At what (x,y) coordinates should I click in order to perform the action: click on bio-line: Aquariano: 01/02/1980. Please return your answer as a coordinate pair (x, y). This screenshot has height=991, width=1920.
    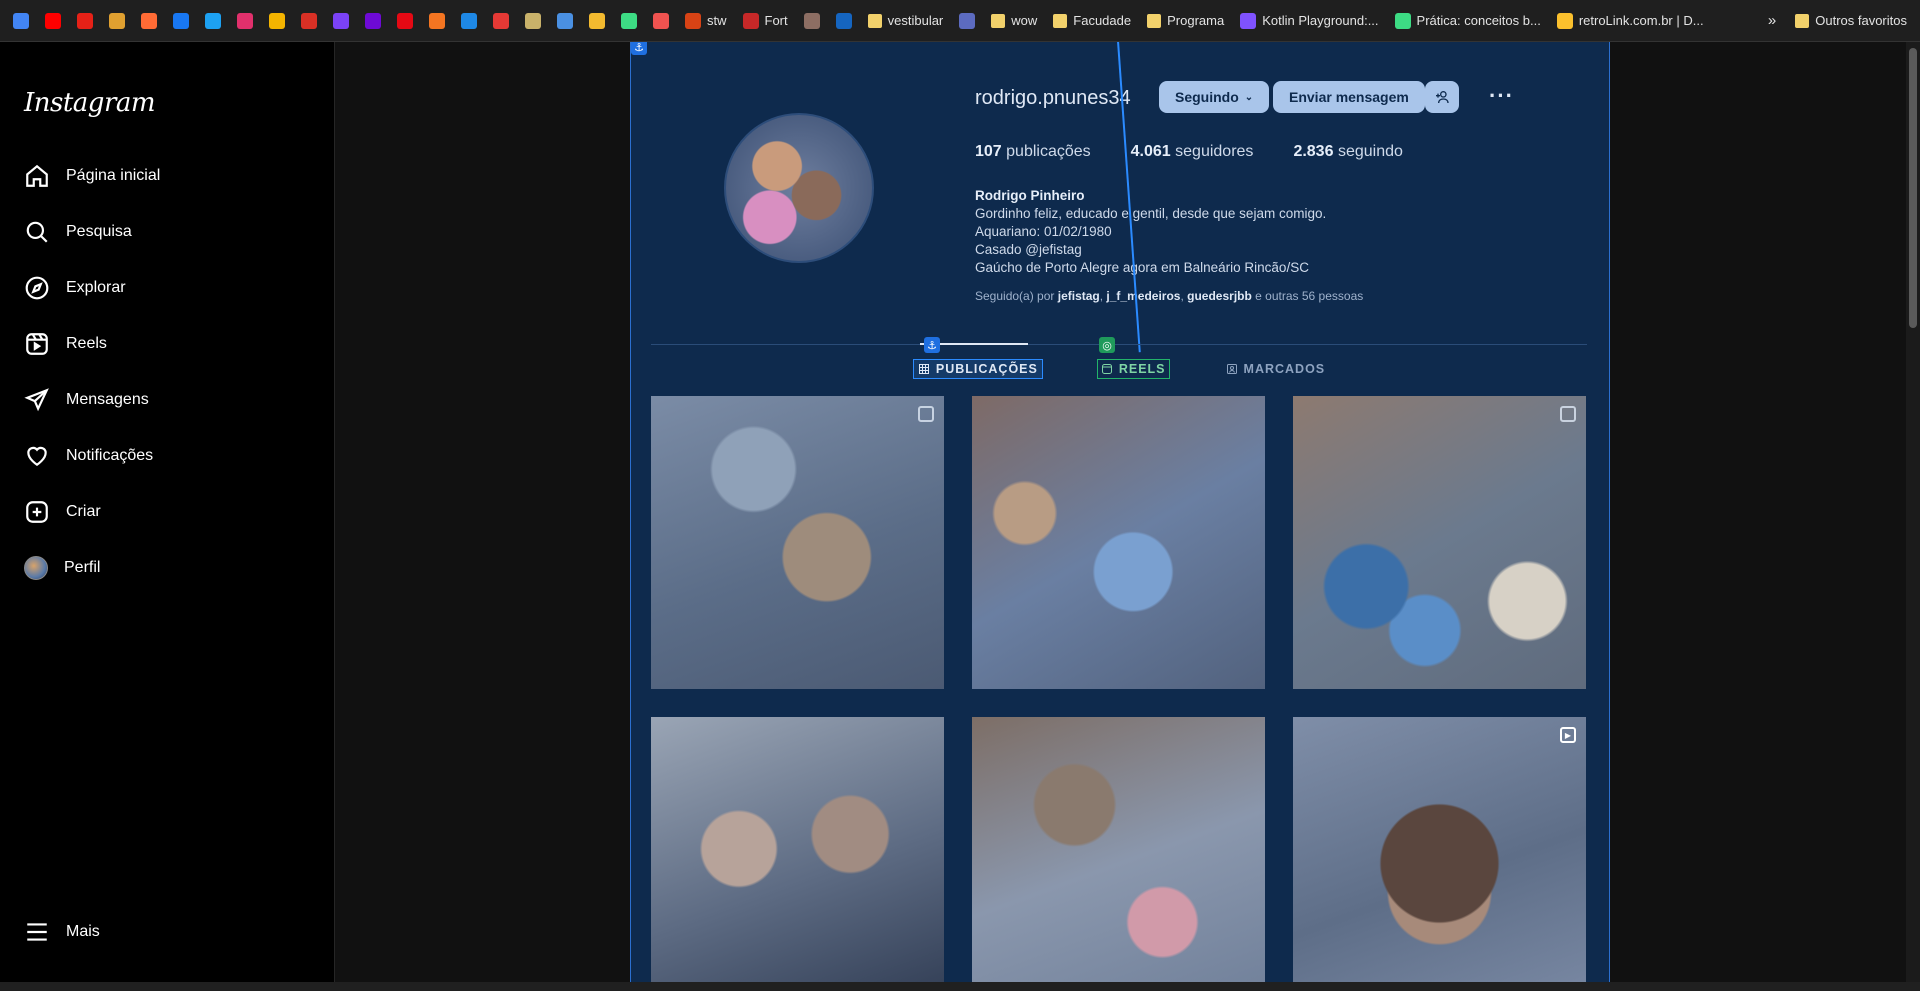
    Looking at the image, I should click on (1043, 231).